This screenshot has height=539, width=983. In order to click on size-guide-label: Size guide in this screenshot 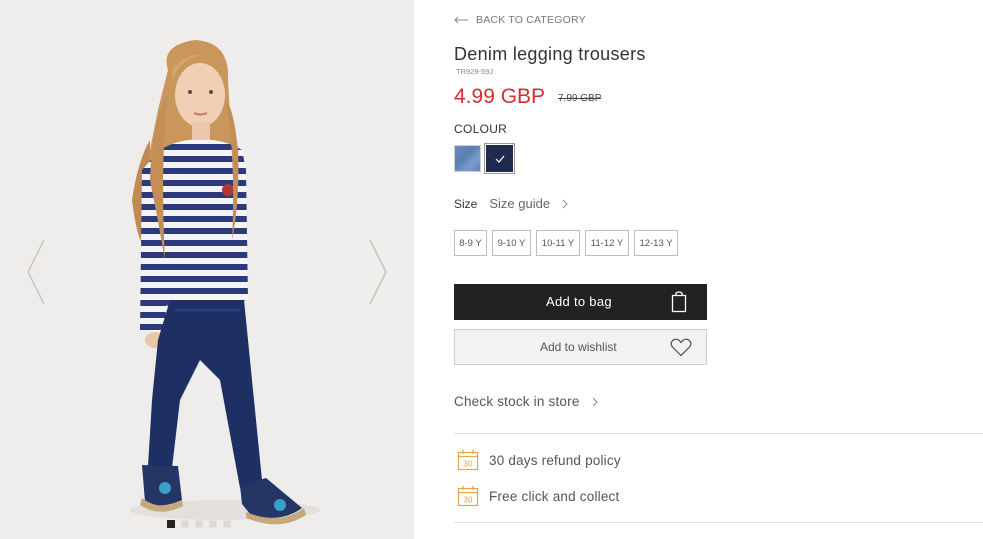, I will do `click(520, 203)`.